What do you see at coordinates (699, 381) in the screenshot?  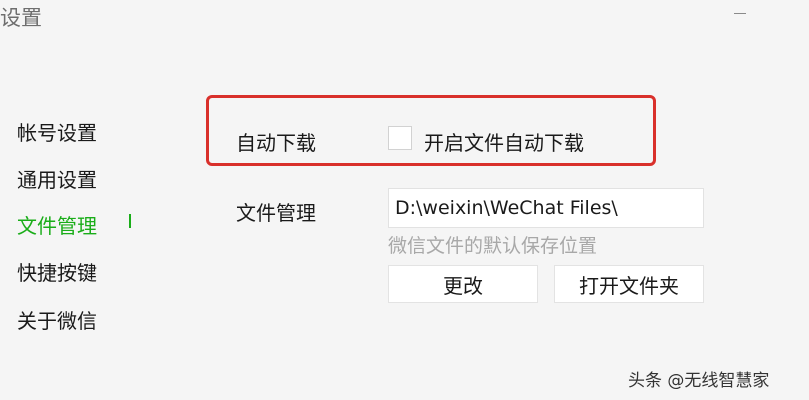 I see `watermark-text: 头条 @无线智慧家` at bounding box center [699, 381].